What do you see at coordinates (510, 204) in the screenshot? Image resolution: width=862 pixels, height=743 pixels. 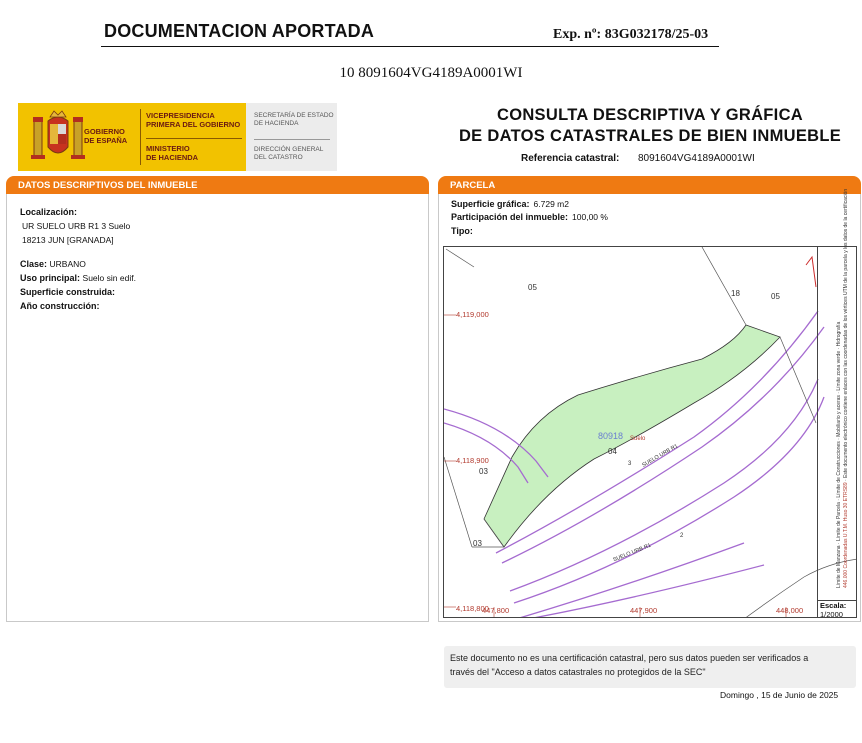 I see `superficie-grafica-row: Superficie gráfica: 6.729 m2` at bounding box center [510, 204].